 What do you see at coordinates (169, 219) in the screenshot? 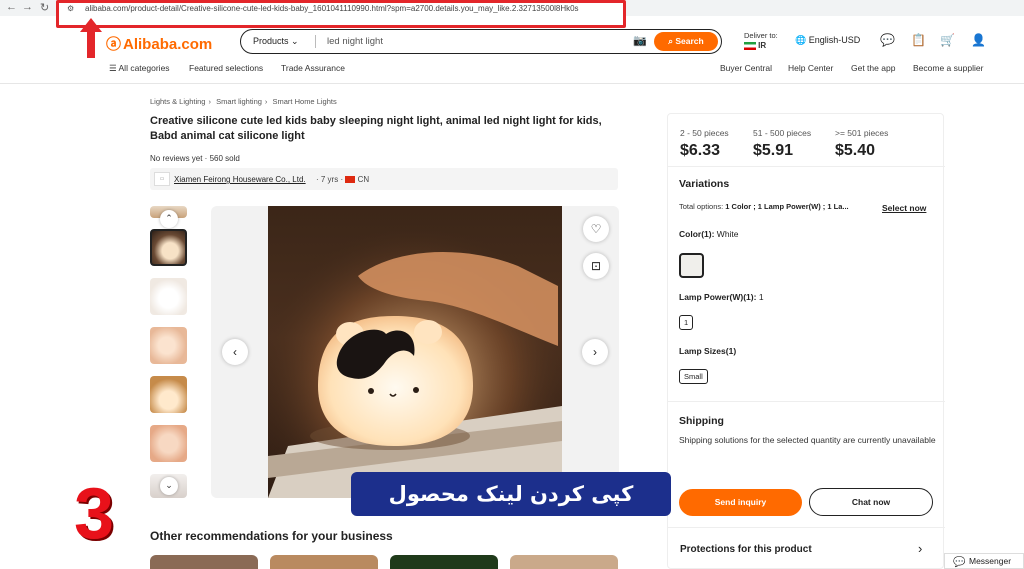
I see `thumbnail-up-icon: ⌃` at bounding box center [169, 219].